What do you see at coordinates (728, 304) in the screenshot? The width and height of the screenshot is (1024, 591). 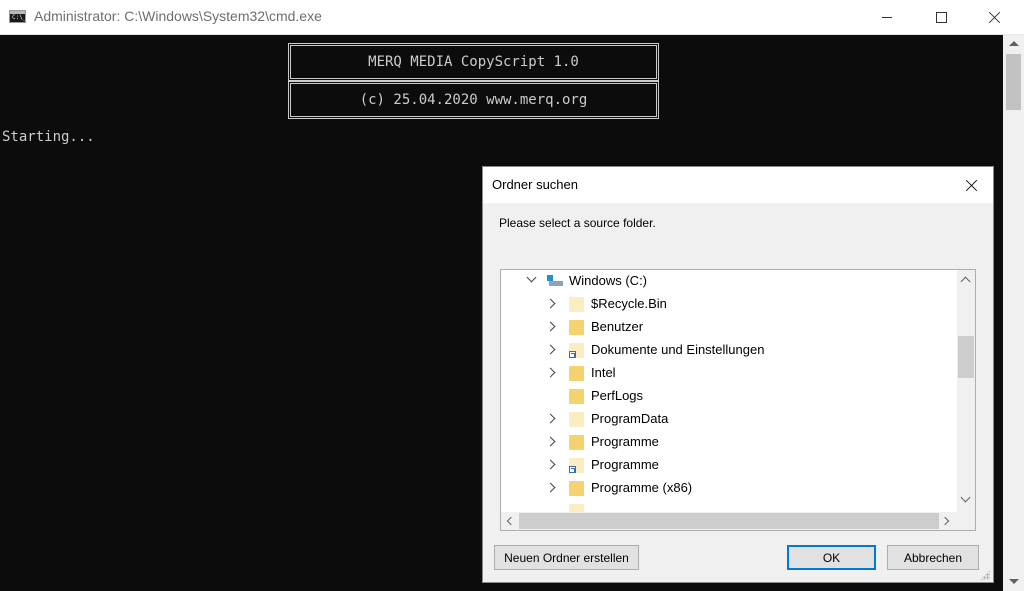 I see `tree-item: $Recycle.Bin` at bounding box center [728, 304].